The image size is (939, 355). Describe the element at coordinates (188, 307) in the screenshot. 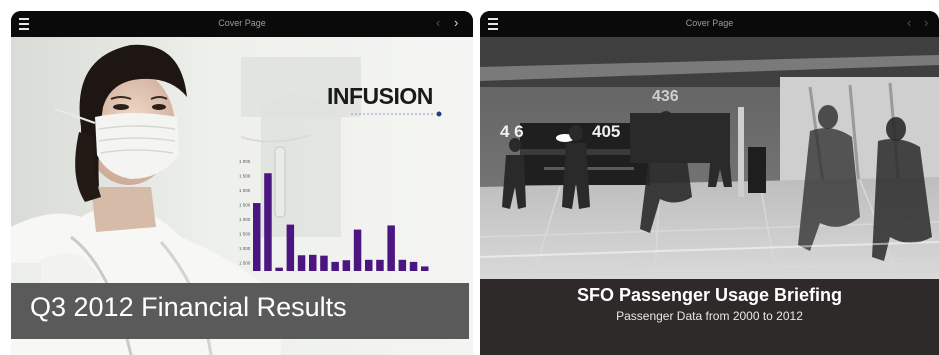

I see `slide-title: Q3 2012 Financial Results` at that location.